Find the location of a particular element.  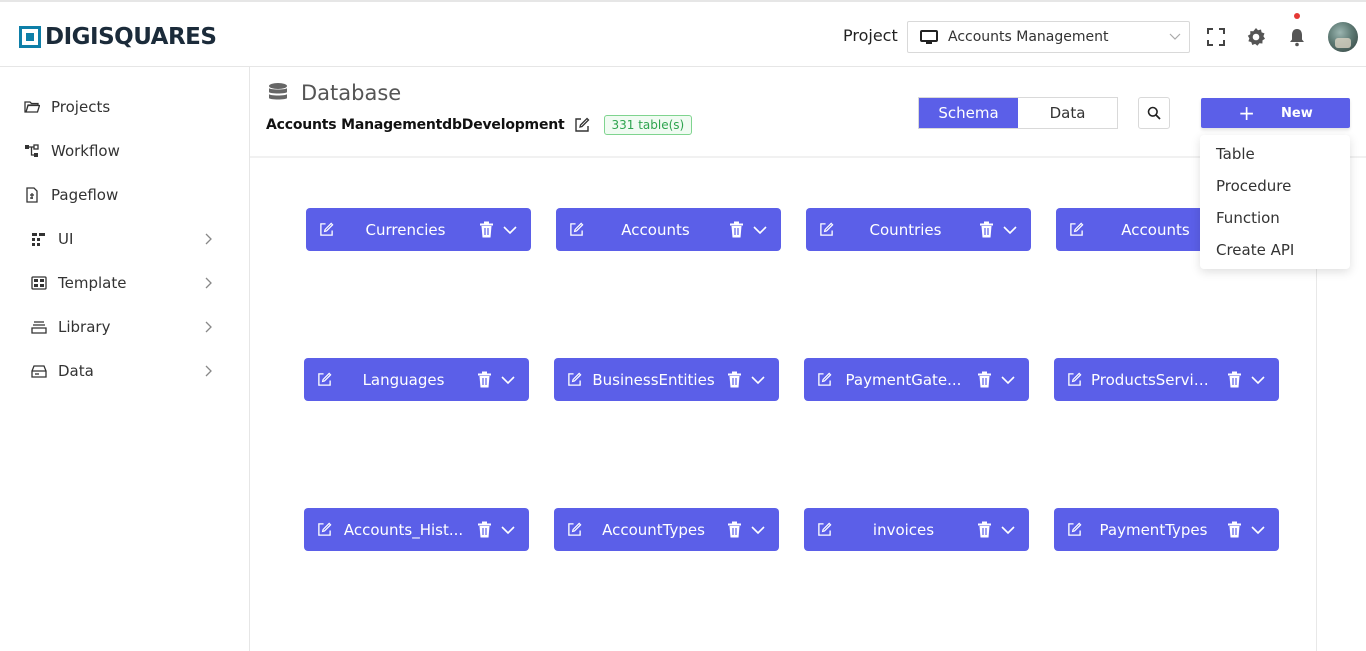

app-logo: DIGISQUARES is located at coordinates (118, 37).